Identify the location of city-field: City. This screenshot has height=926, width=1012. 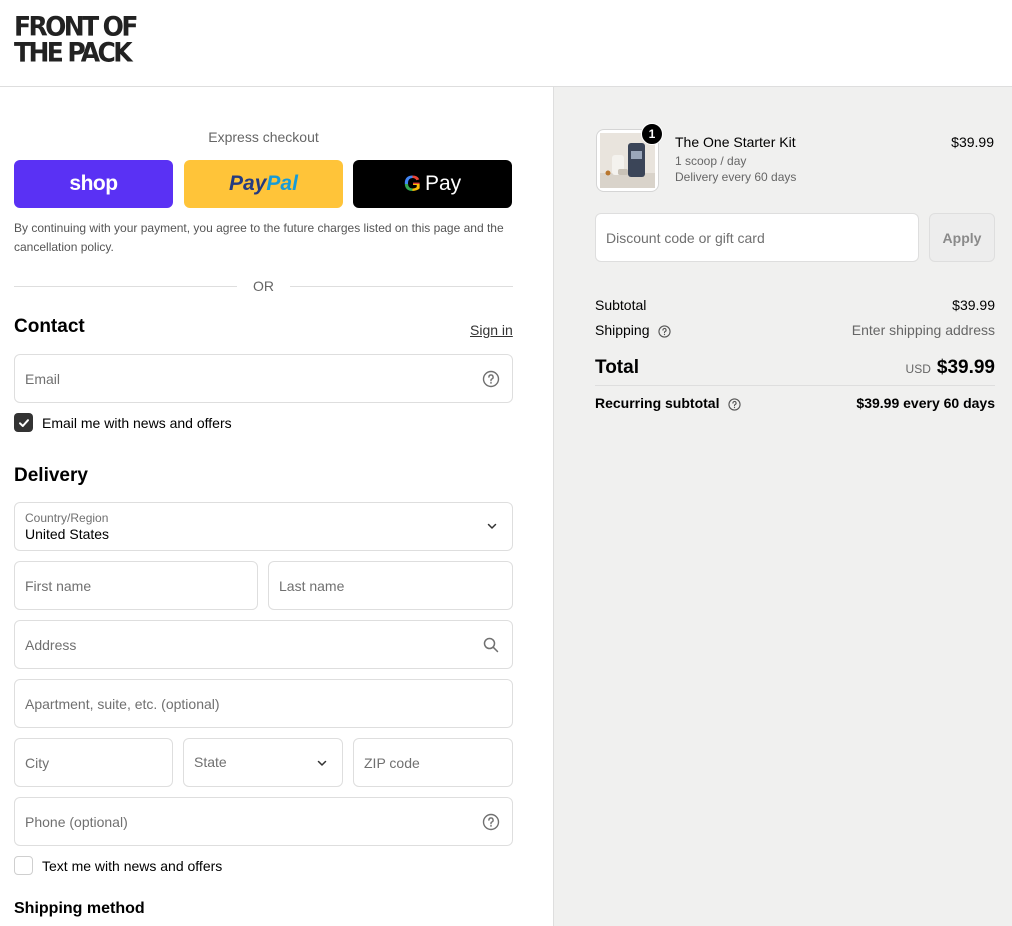
(93, 762).